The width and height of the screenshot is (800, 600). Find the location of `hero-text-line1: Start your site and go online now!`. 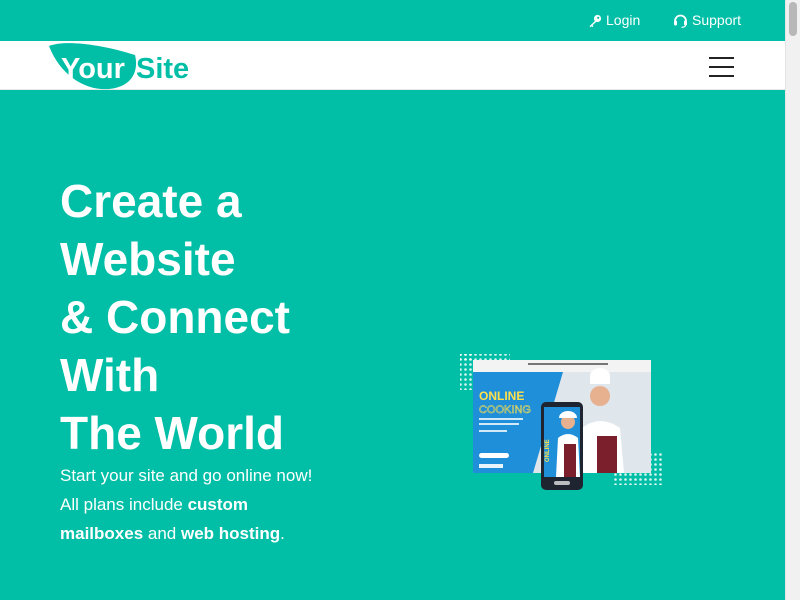

hero-text-line1: Start your site and go online now! is located at coordinates (186, 475).